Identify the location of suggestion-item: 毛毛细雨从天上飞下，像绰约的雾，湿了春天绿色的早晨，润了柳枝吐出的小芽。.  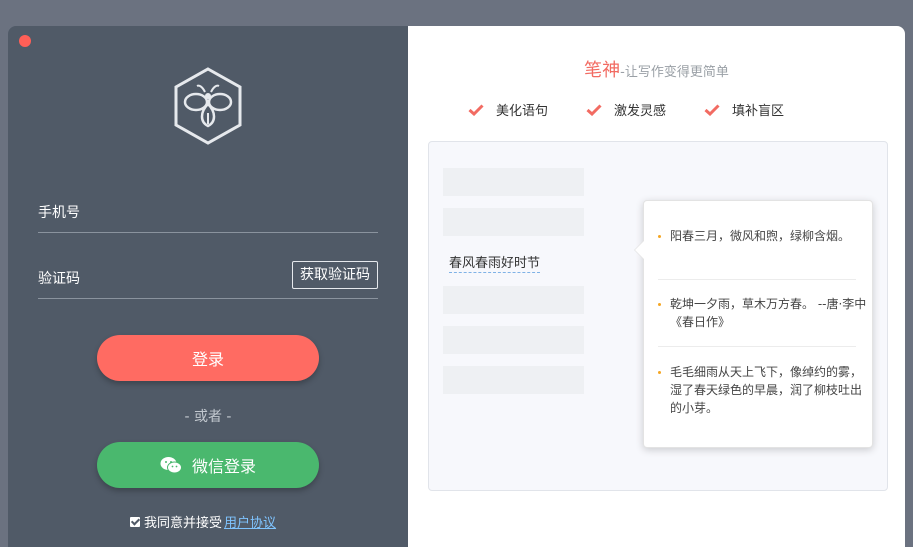
(764, 390).